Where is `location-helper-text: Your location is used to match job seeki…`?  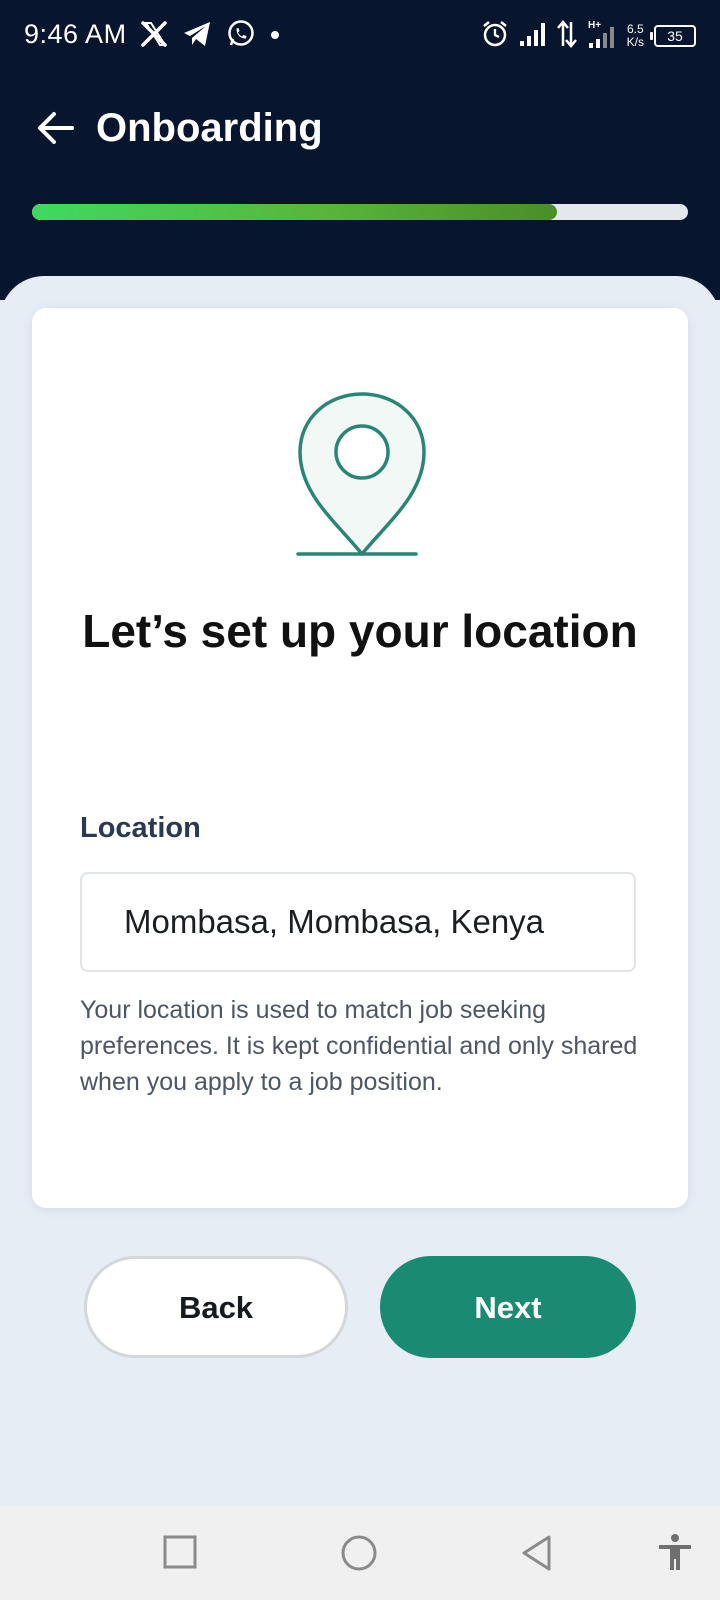
location-helper-text: Your location is used to match job seeki… is located at coordinates (359, 1046).